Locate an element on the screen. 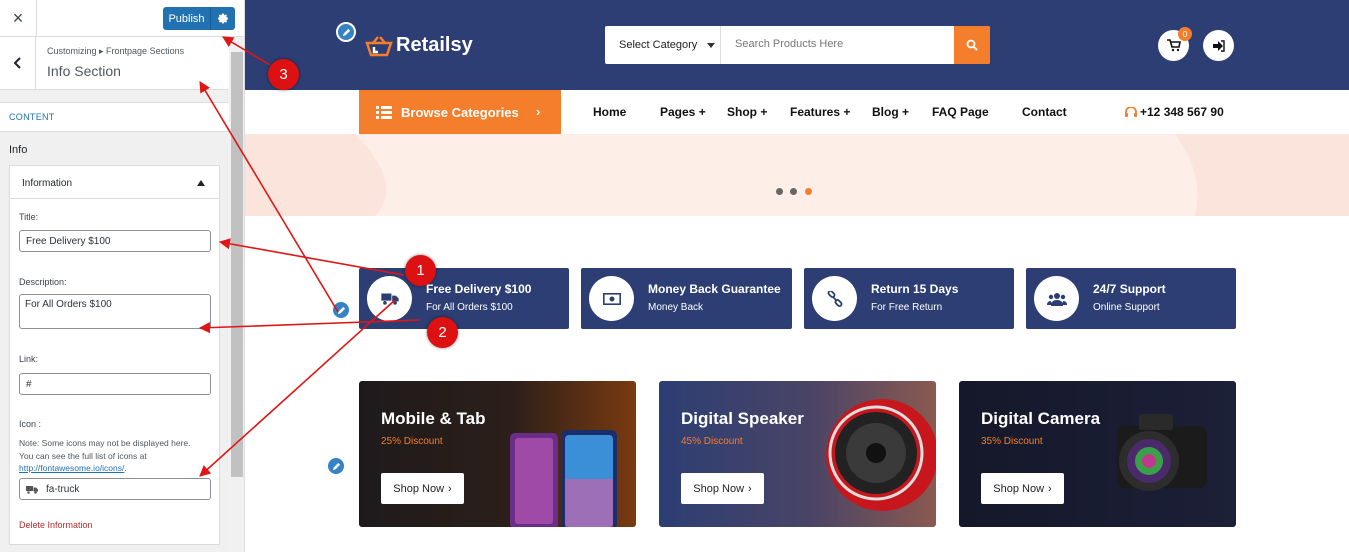 This screenshot has height=552, width=1349. breadcrumb: Customizing ▸ Frontpage Sections is located at coordinates (116, 51).